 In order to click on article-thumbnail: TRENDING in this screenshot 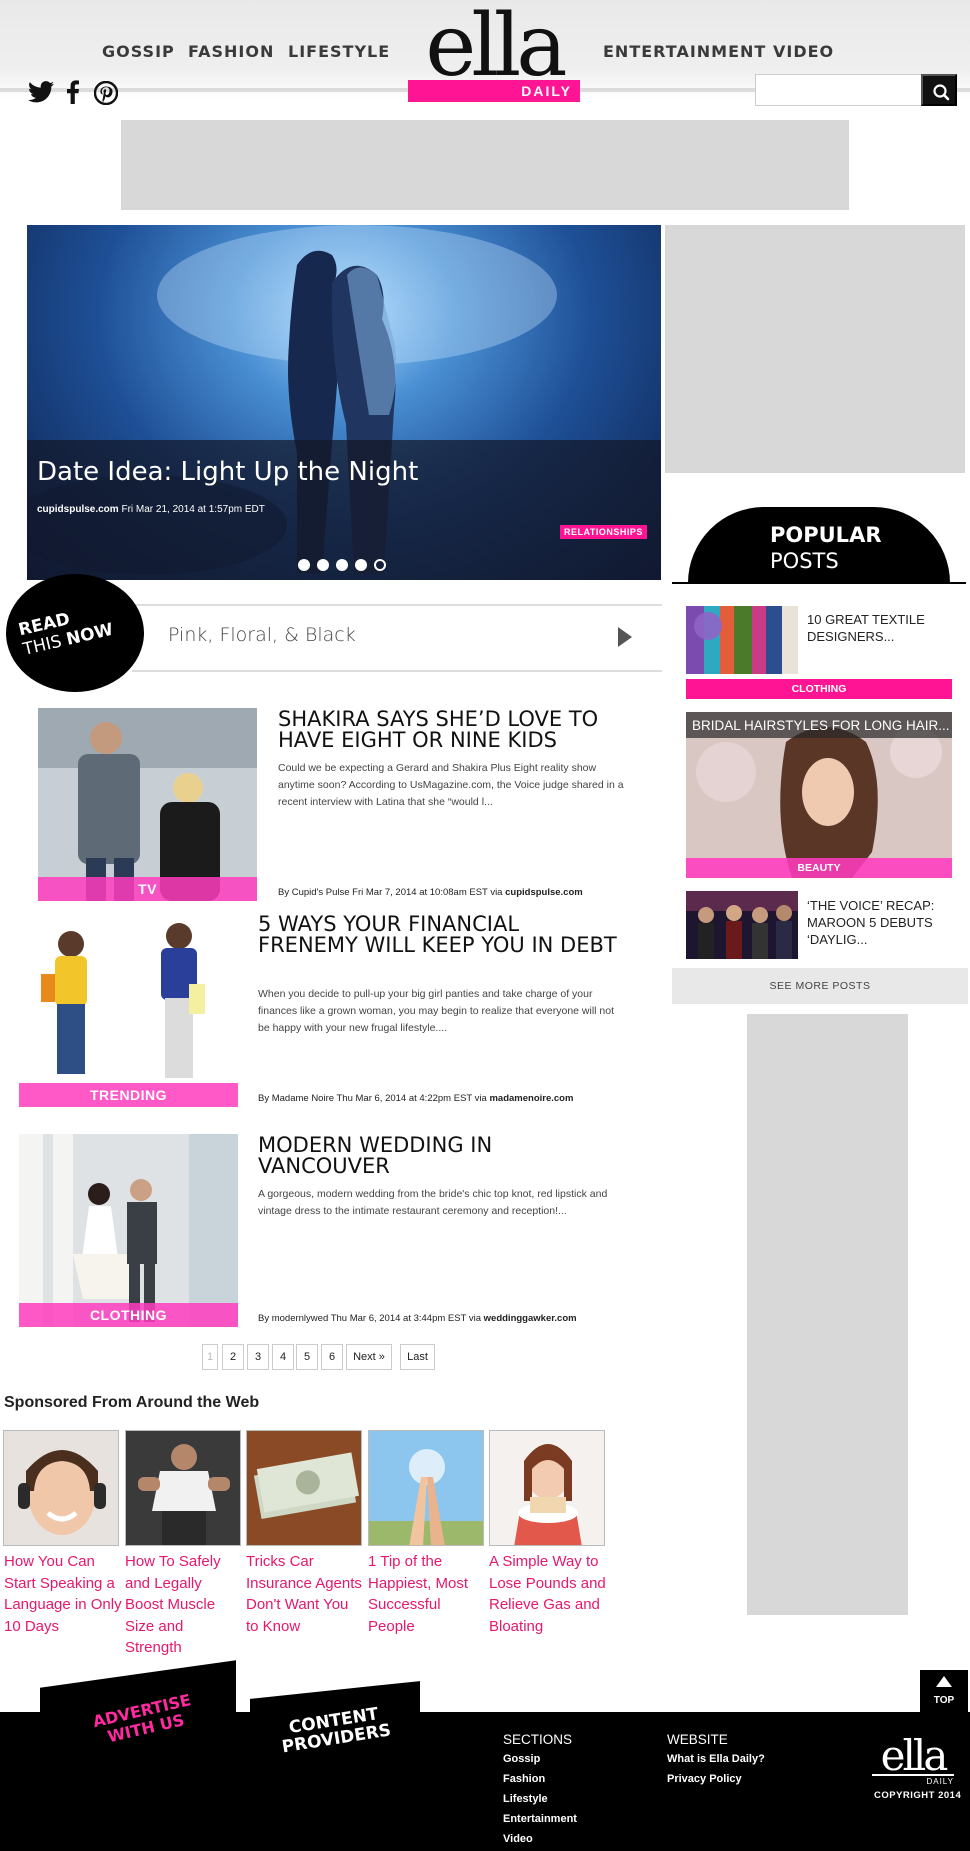, I will do `click(128, 1010)`.